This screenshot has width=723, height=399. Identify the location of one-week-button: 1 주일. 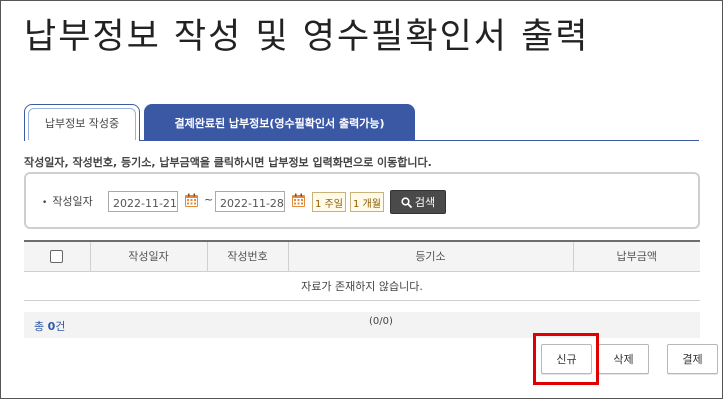
(329, 202).